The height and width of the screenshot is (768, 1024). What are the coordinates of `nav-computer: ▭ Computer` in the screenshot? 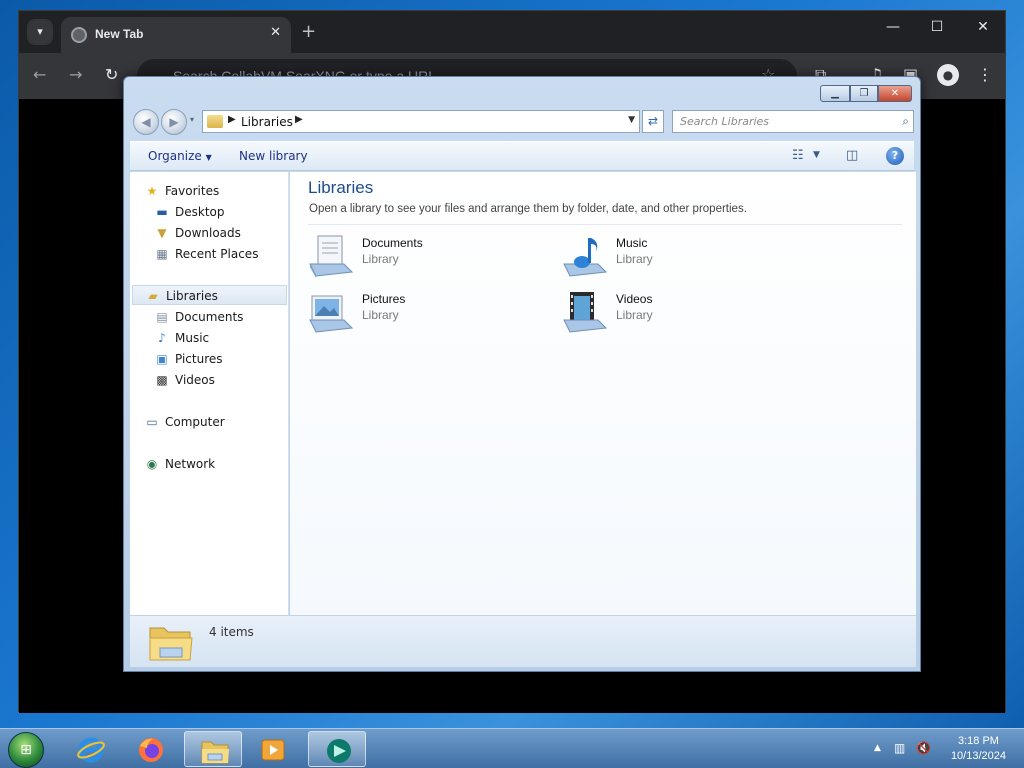 It's located at (219, 422).